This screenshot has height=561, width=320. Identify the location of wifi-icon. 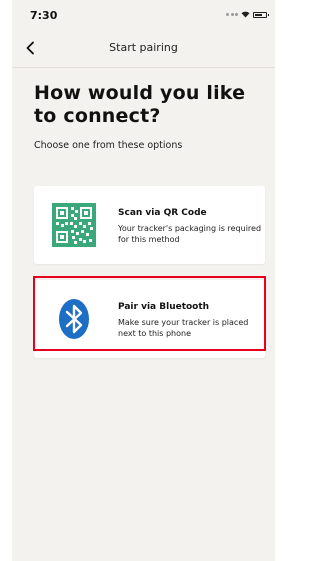
(245, 14).